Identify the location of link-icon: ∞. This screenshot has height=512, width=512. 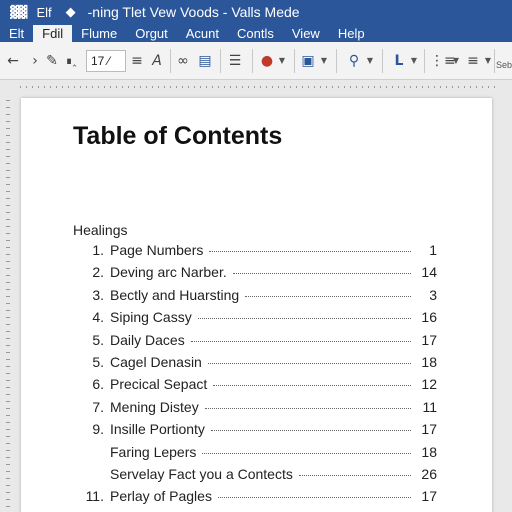
(183, 61).